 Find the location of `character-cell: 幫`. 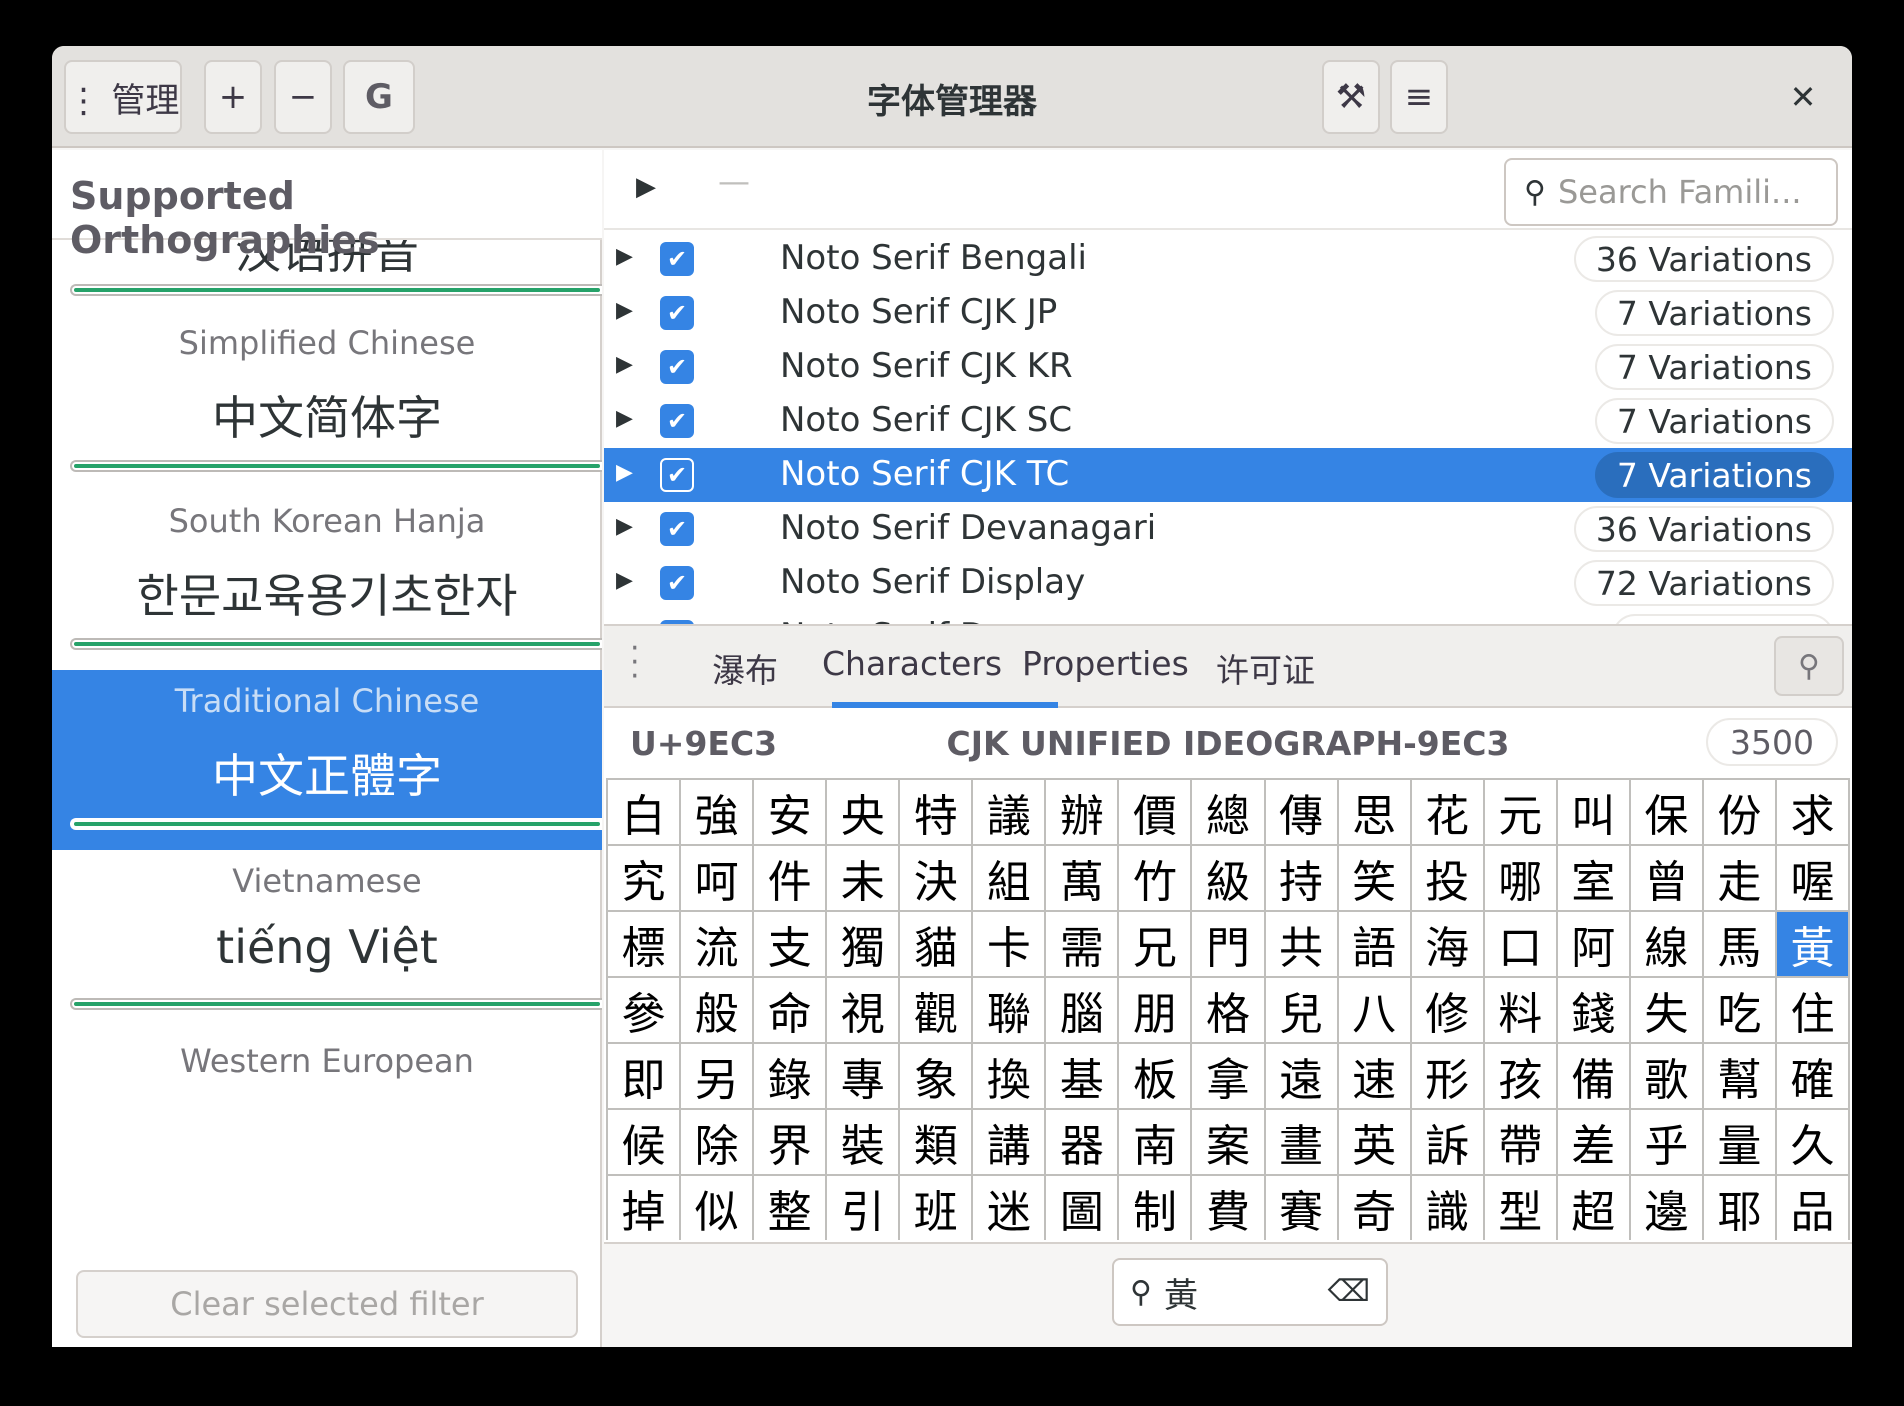

character-cell: 幫 is located at coordinates (1739, 1076).